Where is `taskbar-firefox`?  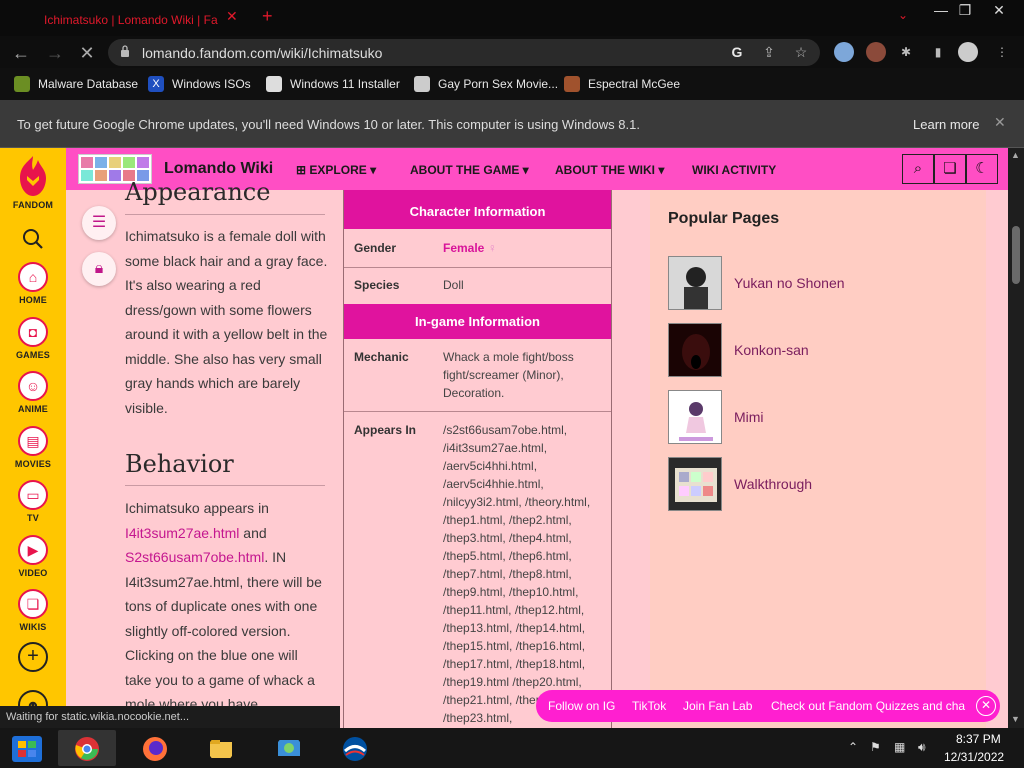
taskbar-firefox is located at coordinates (155, 748).